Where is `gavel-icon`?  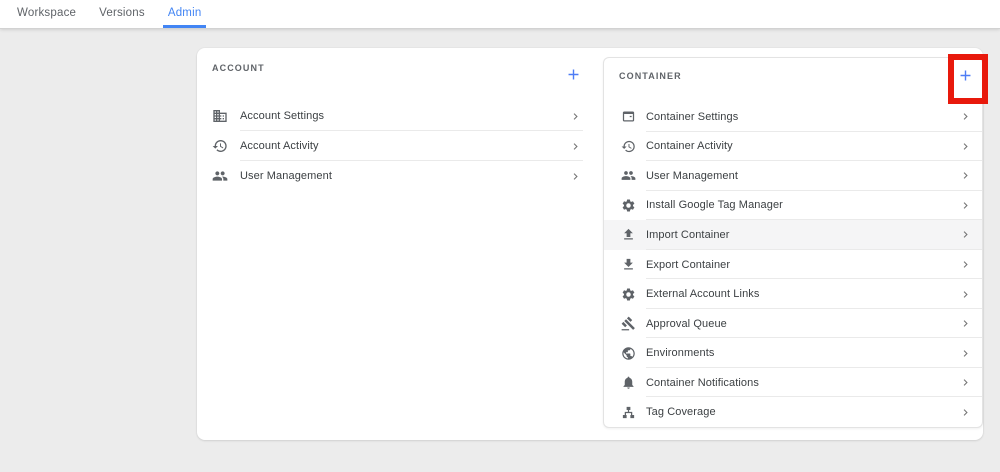 gavel-icon is located at coordinates (628, 323).